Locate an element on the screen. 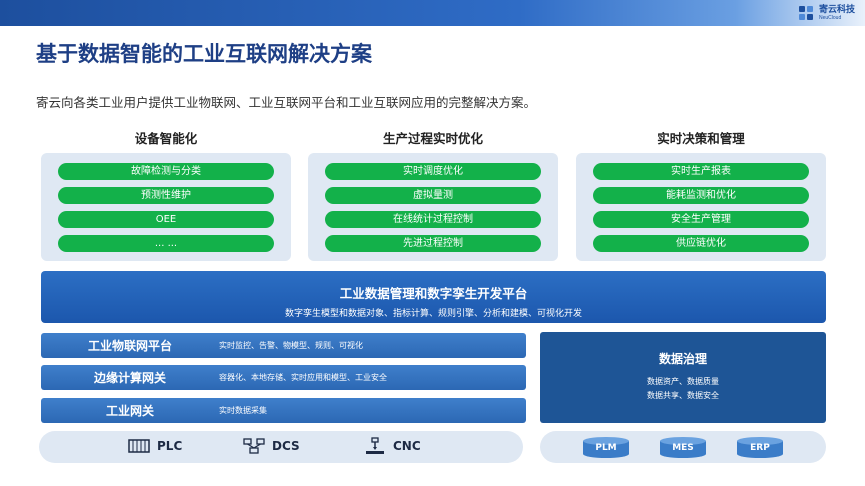 The height and width of the screenshot is (486, 865). pill-item: 实时生产报表 is located at coordinates (701, 171).